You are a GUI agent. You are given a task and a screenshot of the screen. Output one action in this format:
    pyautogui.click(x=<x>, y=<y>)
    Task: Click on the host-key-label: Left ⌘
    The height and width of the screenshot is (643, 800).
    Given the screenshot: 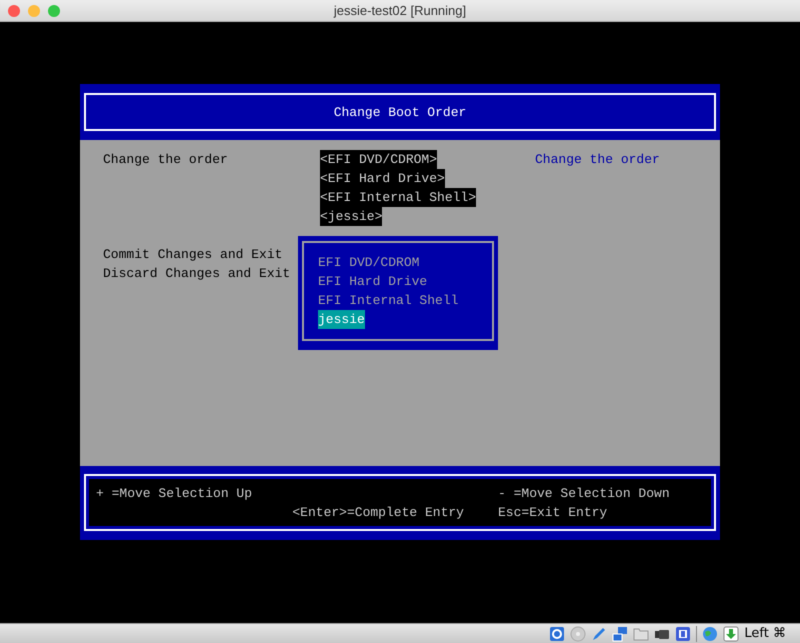 What is the action you would take?
    pyautogui.click(x=765, y=633)
    